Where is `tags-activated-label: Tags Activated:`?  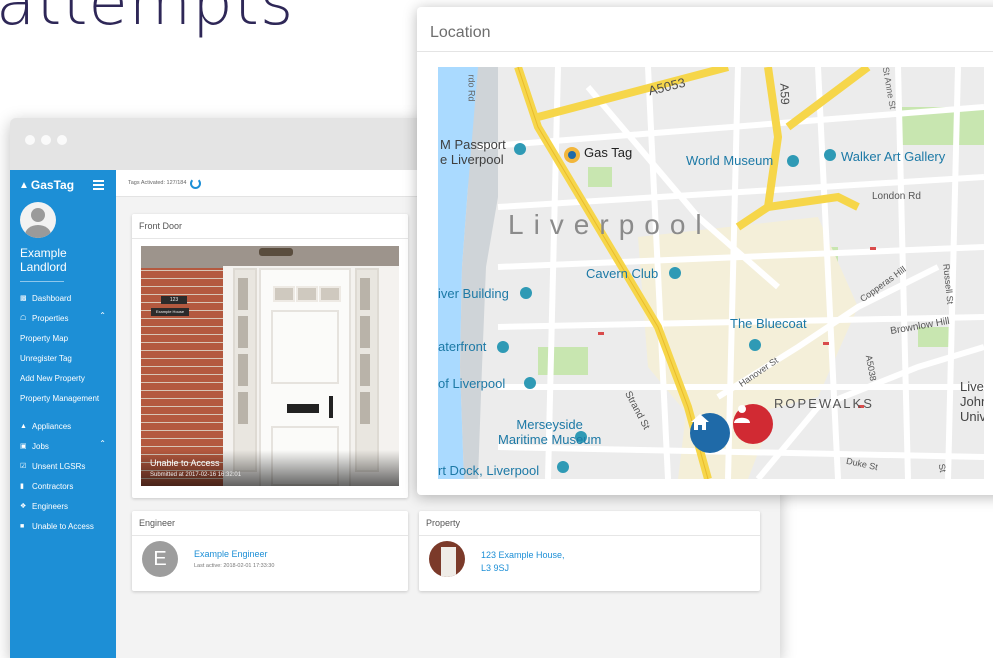
tags-activated-label: Tags Activated: is located at coordinates (146, 183).